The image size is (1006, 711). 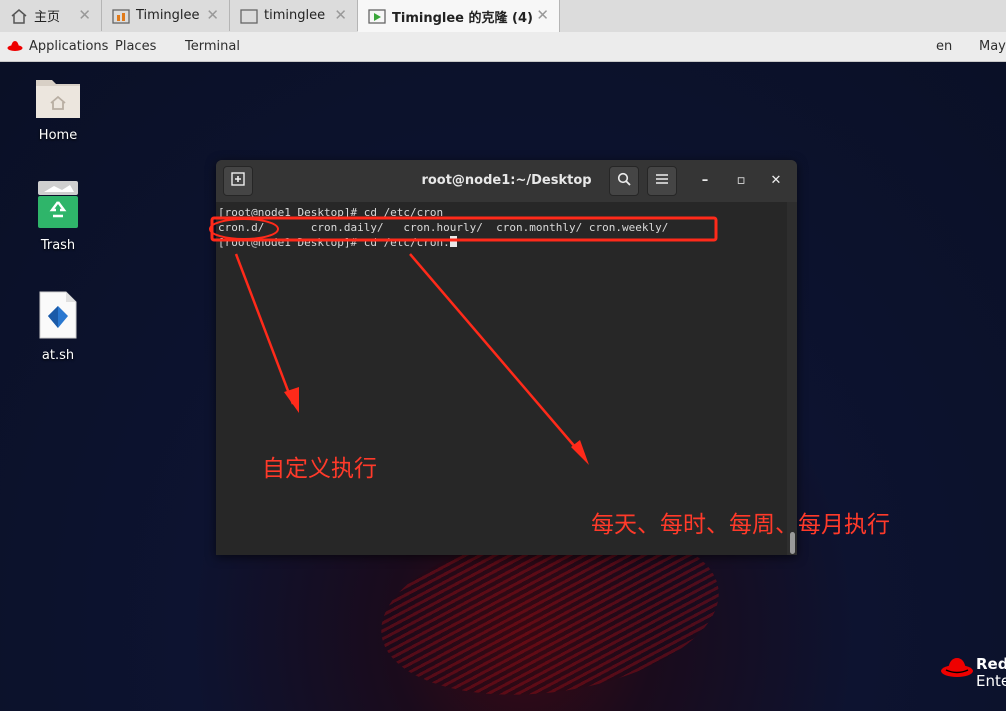 What do you see at coordinates (68, 46) in the screenshot?
I see `applications-menu: Applications` at bounding box center [68, 46].